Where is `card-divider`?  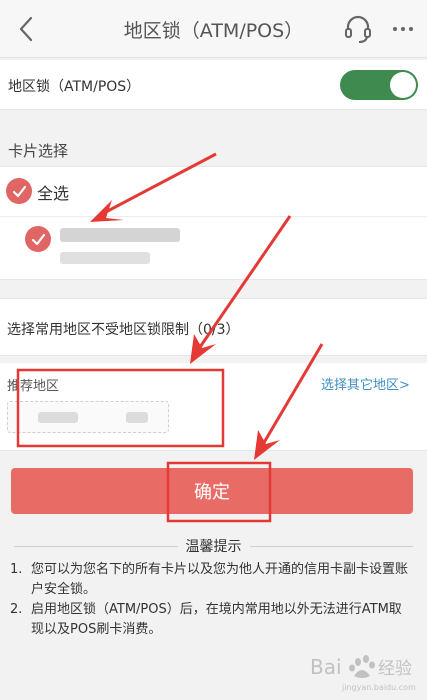 card-divider is located at coordinates (213, 216).